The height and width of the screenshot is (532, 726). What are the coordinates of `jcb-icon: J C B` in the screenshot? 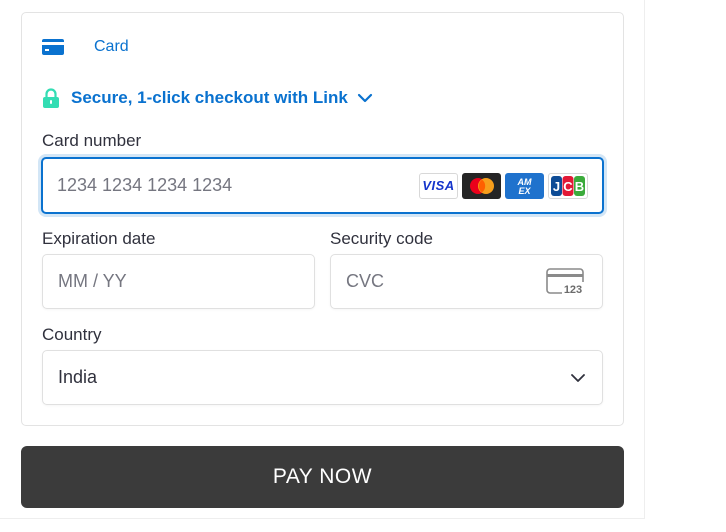 It's located at (568, 185).